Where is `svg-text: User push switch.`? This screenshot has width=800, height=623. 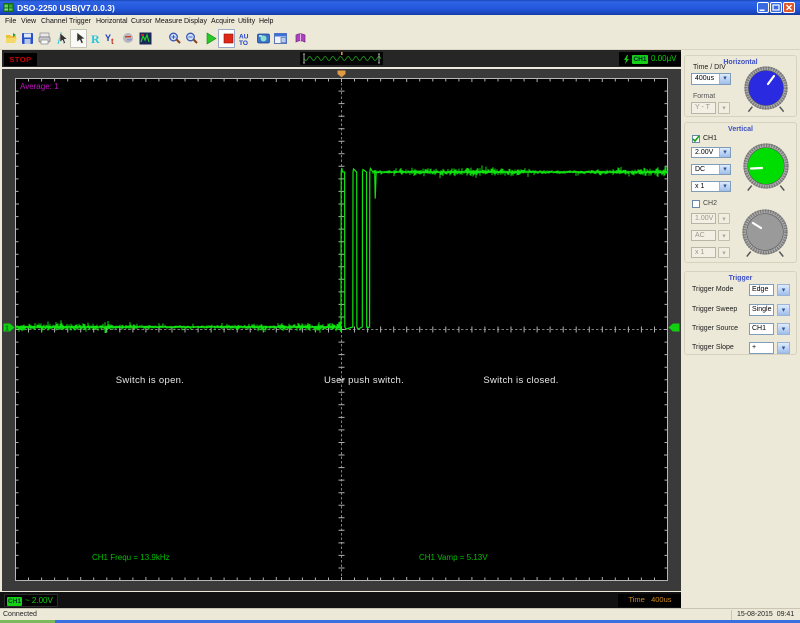 svg-text: User push switch. is located at coordinates (364, 380).